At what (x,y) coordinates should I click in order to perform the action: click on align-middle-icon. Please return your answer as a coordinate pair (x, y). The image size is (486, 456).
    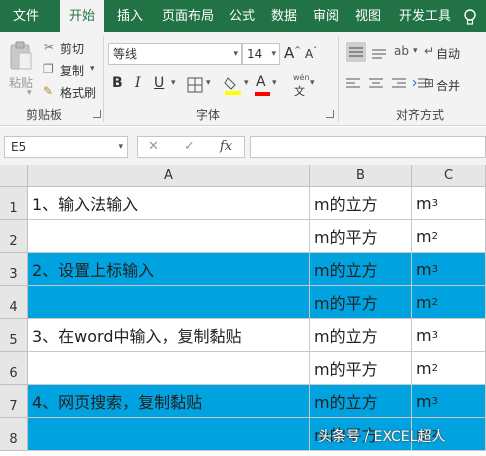
    Looking at the image, I should click on (356, 52).